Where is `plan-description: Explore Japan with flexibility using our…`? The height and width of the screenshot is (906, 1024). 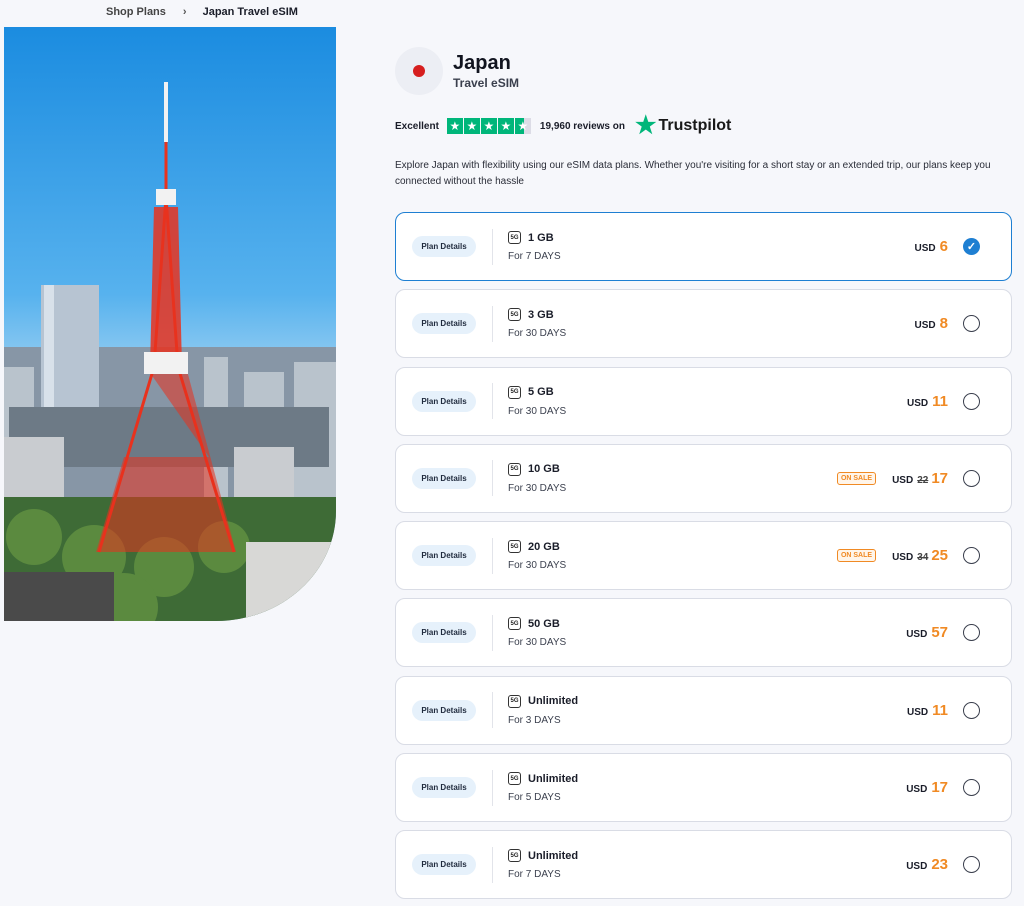
plan-description: Explore Japan with flexibility using our… is located at coordinates (693, 173).